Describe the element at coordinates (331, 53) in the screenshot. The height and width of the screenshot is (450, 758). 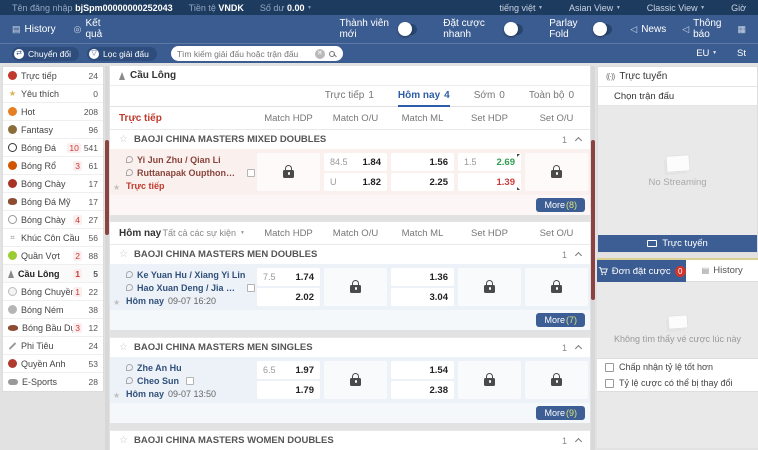
I see `search-icon` at that location.